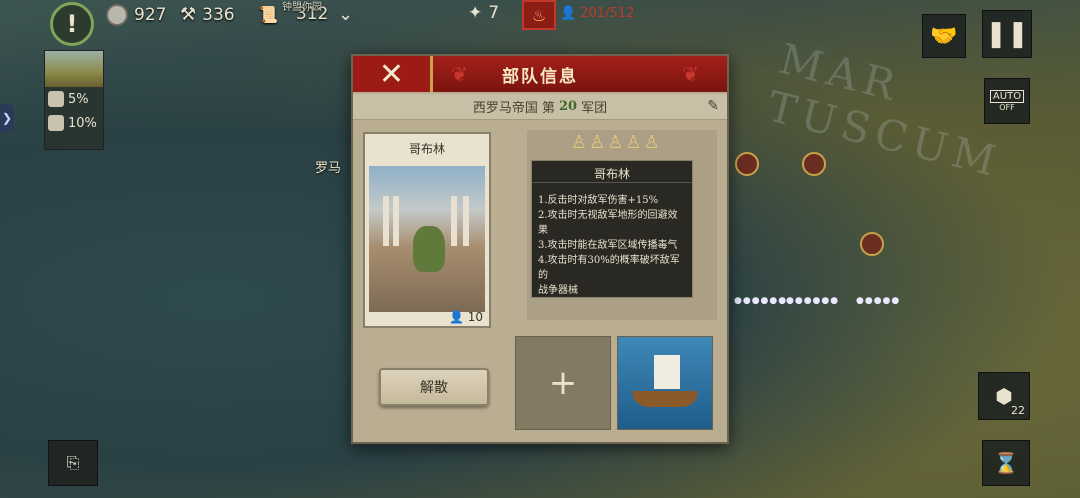 The width and height of the screenshot is (1080, 498). What do you see at coordinates (609, 268) in the screenshot?
I see `ability-line: 4.攻击时有30%的概率破坏敌军的` at bounding box center [609, 268].